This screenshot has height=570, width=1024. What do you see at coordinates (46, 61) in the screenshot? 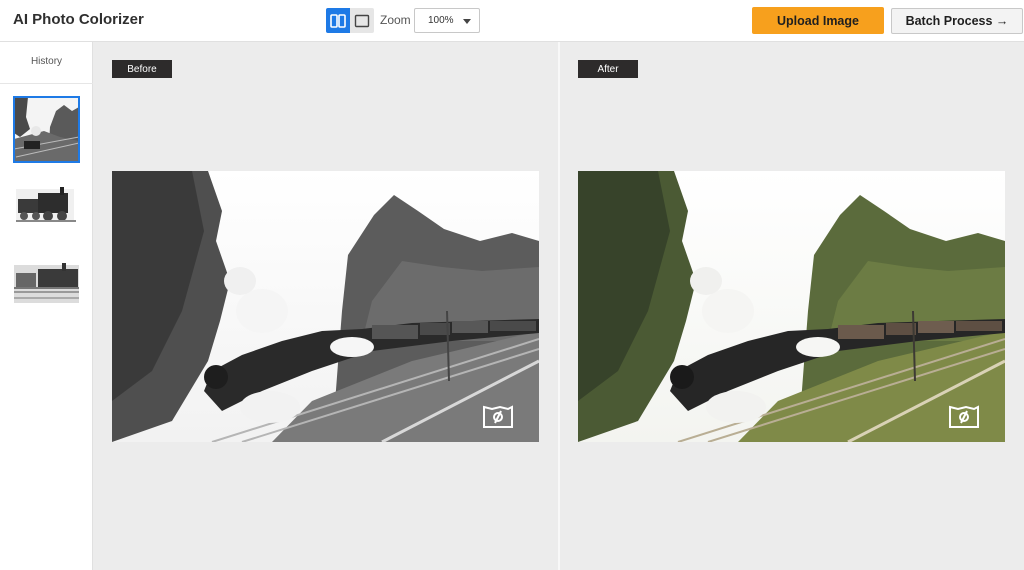
I see `history-label: History` at bounding box center [46, 61].